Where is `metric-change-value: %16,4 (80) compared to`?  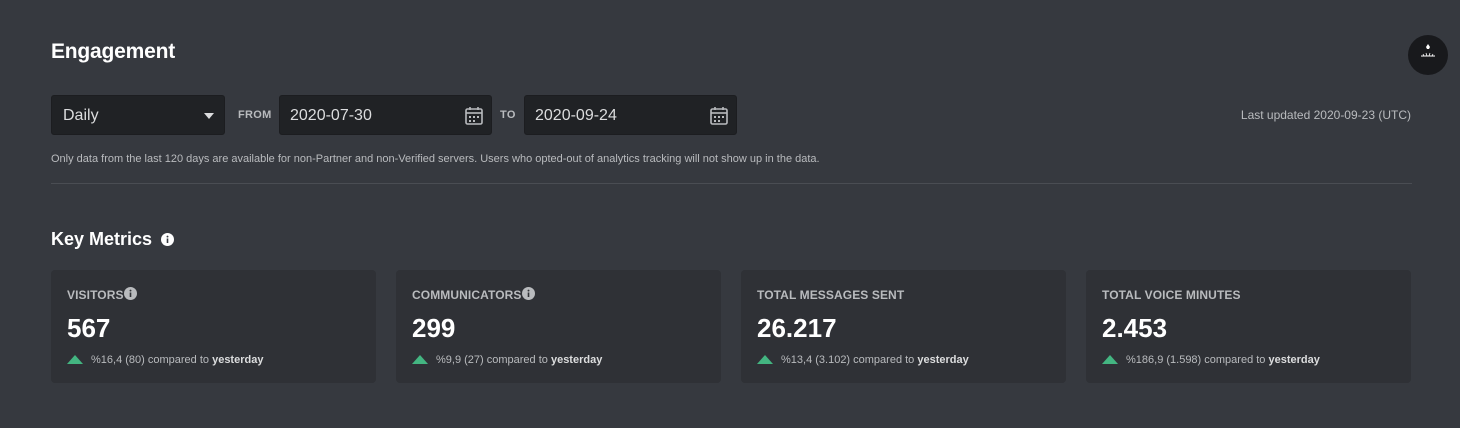
metric-change-value: %16,4 (80) compared to is located at coordinates (150, 360).